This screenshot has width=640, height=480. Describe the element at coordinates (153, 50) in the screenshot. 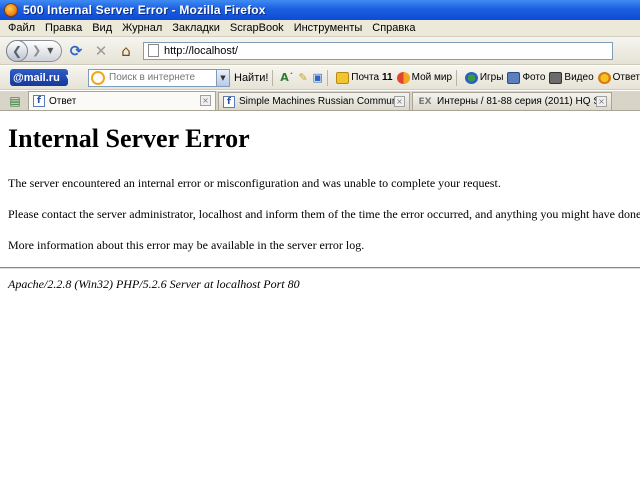

I see `page-icon` at that location.